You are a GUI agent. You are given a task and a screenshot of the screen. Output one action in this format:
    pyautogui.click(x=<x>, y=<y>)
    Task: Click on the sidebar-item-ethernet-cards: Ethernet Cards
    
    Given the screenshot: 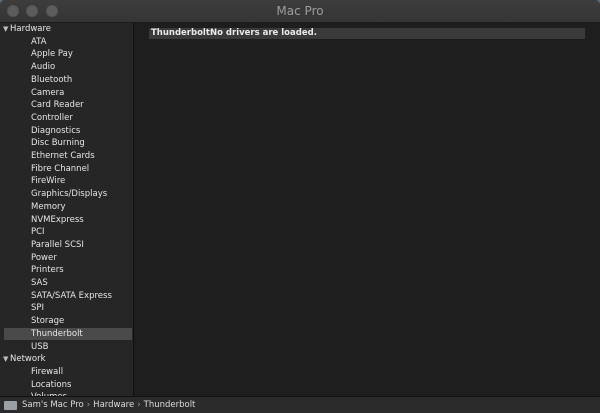 What is the action you would take?
    pyautogui.click(x=66, y=156)
    